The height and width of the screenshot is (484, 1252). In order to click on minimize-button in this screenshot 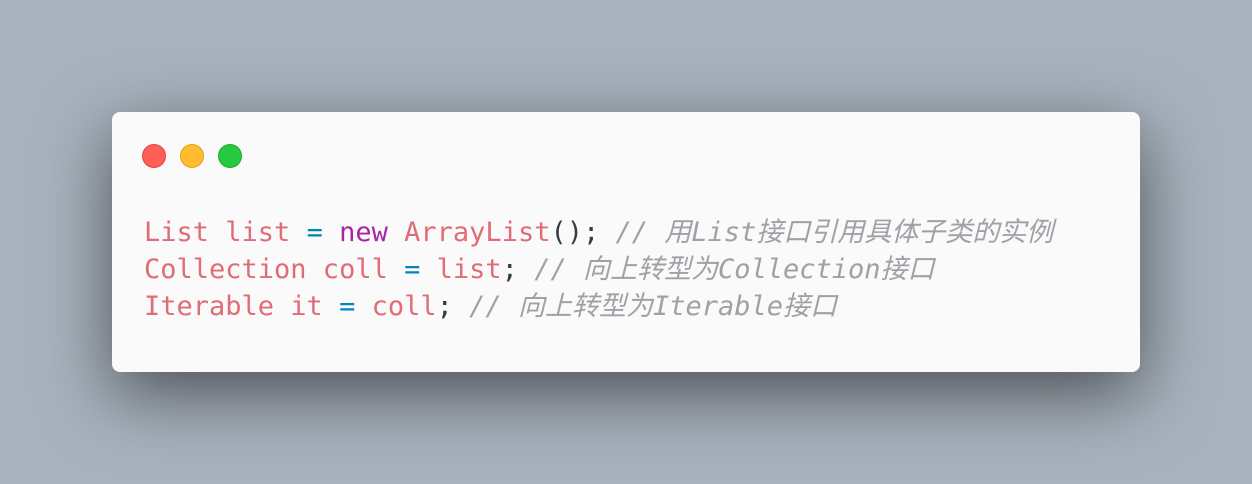, I will do `click(192, 156)`.